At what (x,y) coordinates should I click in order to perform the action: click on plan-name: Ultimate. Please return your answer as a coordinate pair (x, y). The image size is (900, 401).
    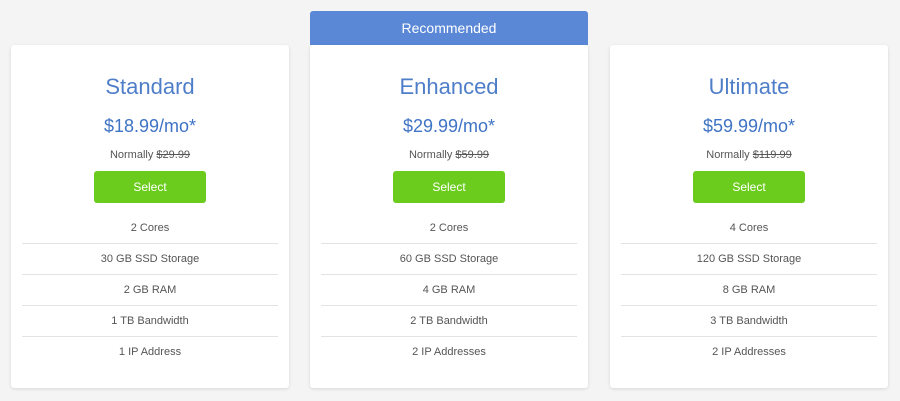
    Looking at the image, I should click on (749, 86).